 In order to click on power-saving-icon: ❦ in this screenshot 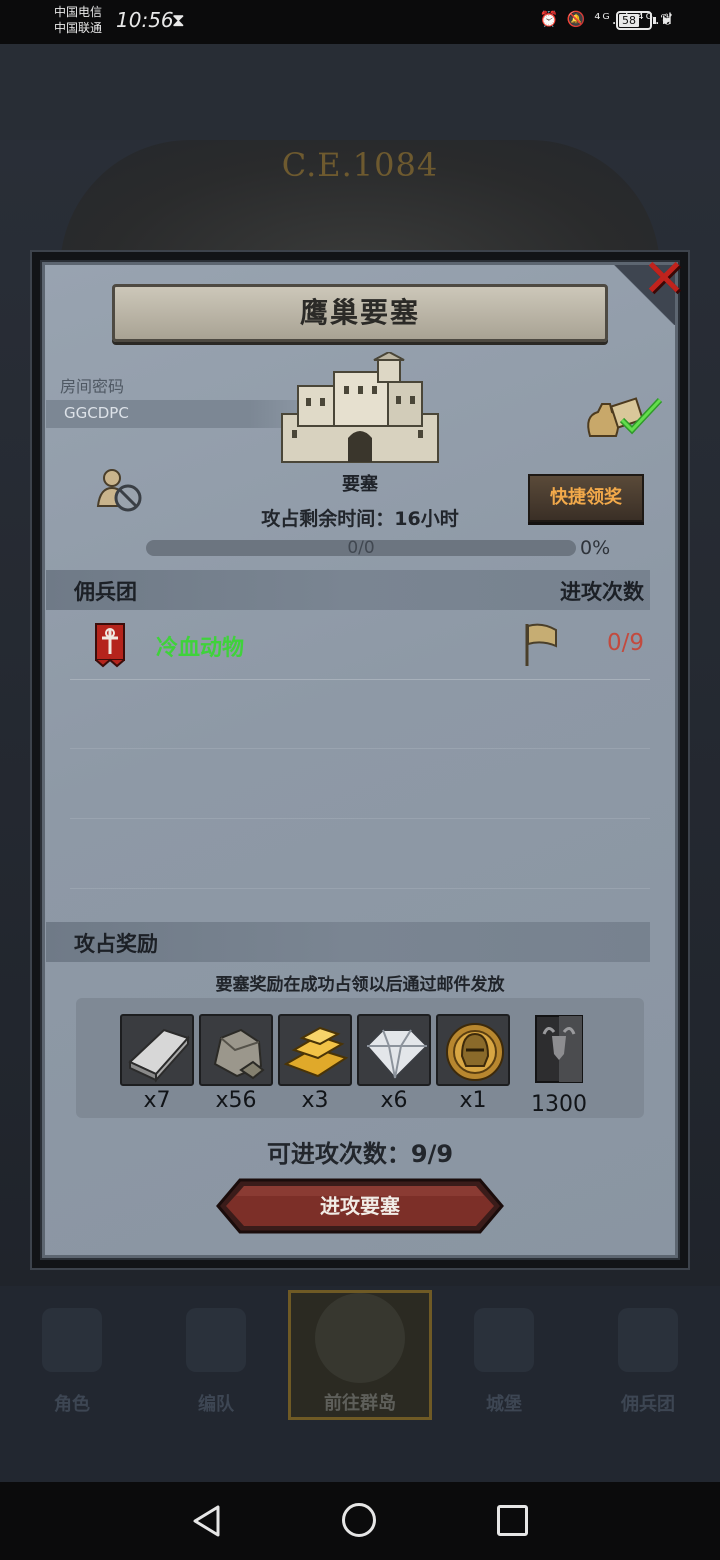, I will do `click(667, 19)`.